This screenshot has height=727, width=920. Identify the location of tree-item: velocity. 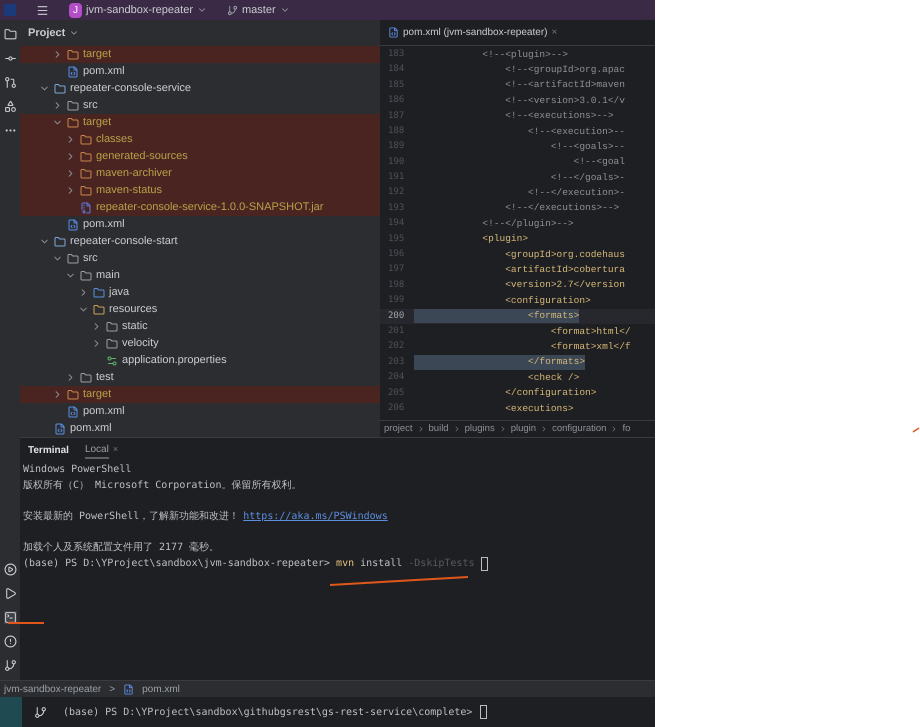
(200, 343).